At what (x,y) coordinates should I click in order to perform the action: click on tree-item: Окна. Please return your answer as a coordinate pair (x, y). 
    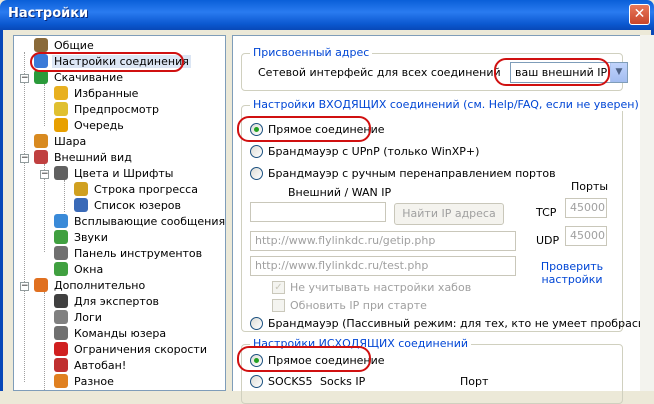
    Looking at the image, I should click on (79, 270).